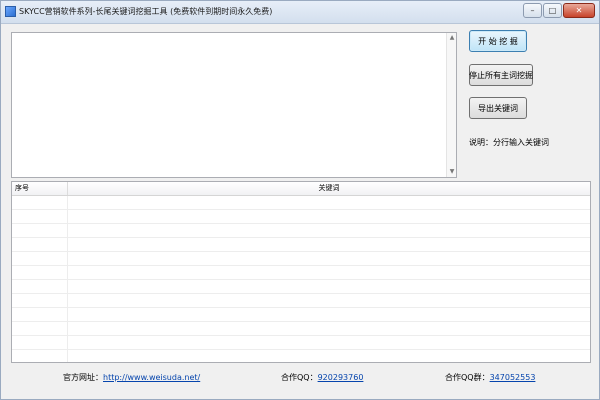  Describe the element at coordinates (513, 377) in the screenshot. I see `qq-group-link: 347052553` at that location.